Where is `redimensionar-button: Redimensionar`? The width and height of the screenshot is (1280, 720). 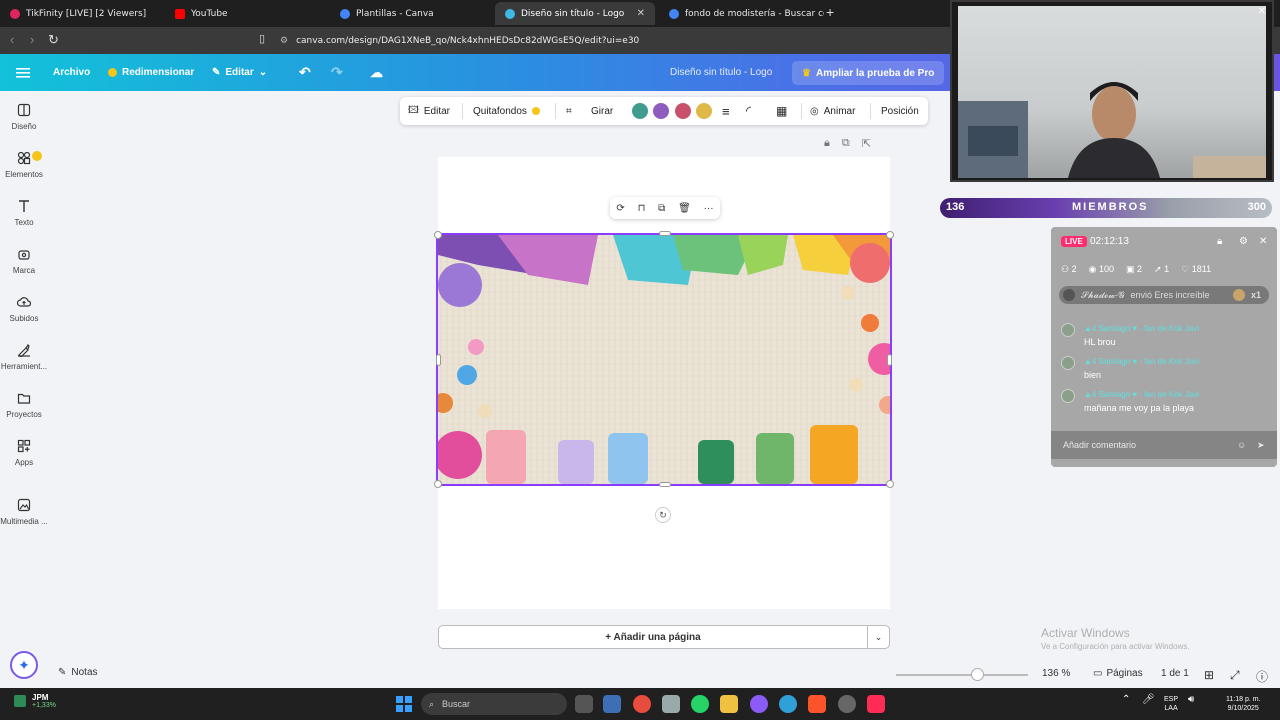 redimensionar-button: Redimensionar is located at coordinates (151, 72).